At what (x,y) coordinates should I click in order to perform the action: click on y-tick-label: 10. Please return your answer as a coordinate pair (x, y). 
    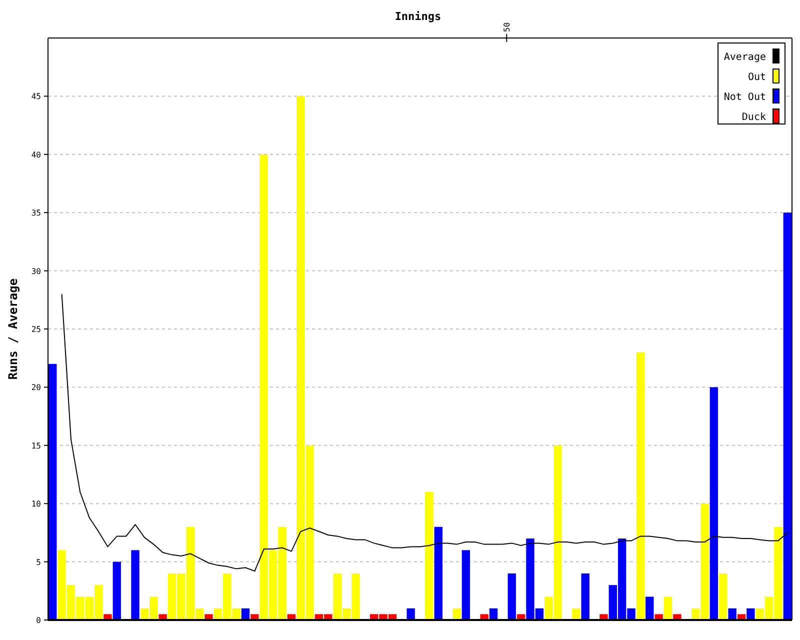
    Looking at the image, I should click on (36, 504).